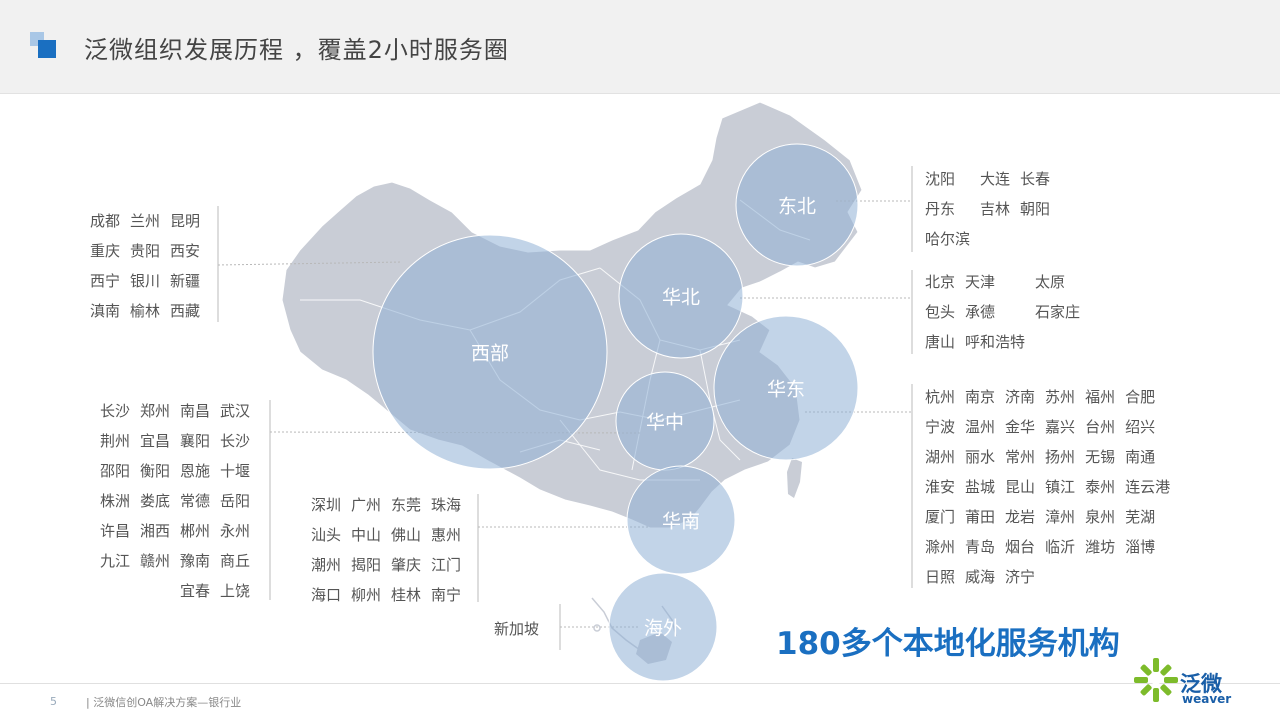 This screenshot has height=720, width=1280. Describe the element at coordinates (1140, 517) in the screenshot. I see `city-item: 芜湖` at that location.